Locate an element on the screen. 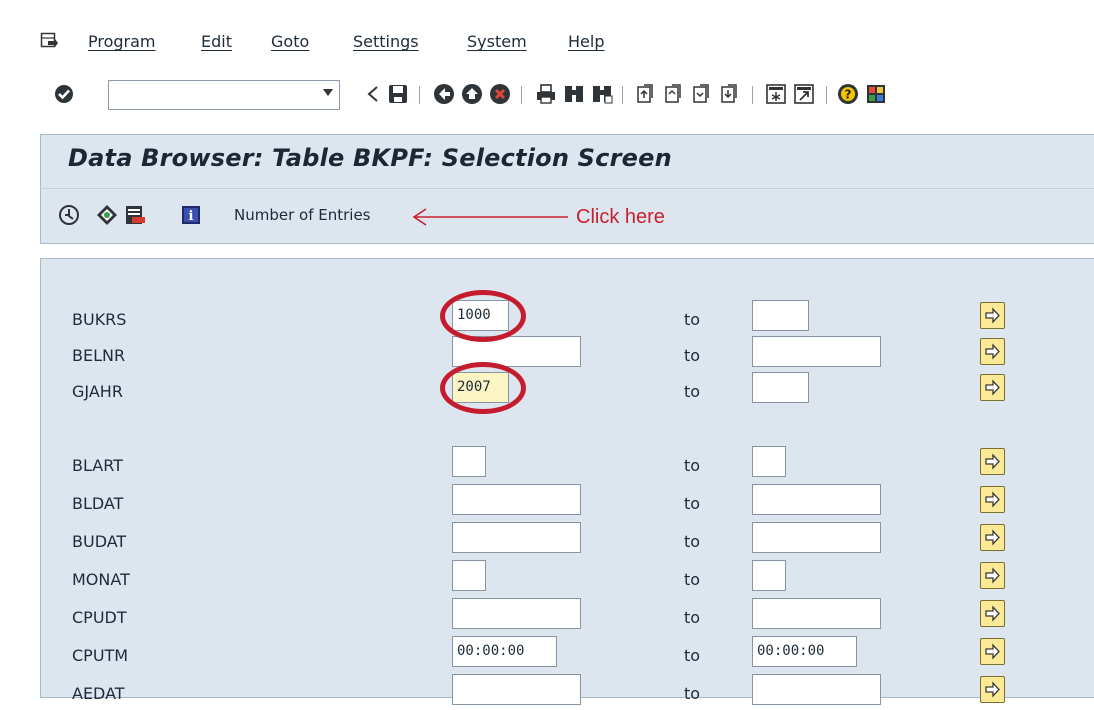 The height and width of the screenshot is (710, 1094). menu-system: System is located at coordinates (497, 41).